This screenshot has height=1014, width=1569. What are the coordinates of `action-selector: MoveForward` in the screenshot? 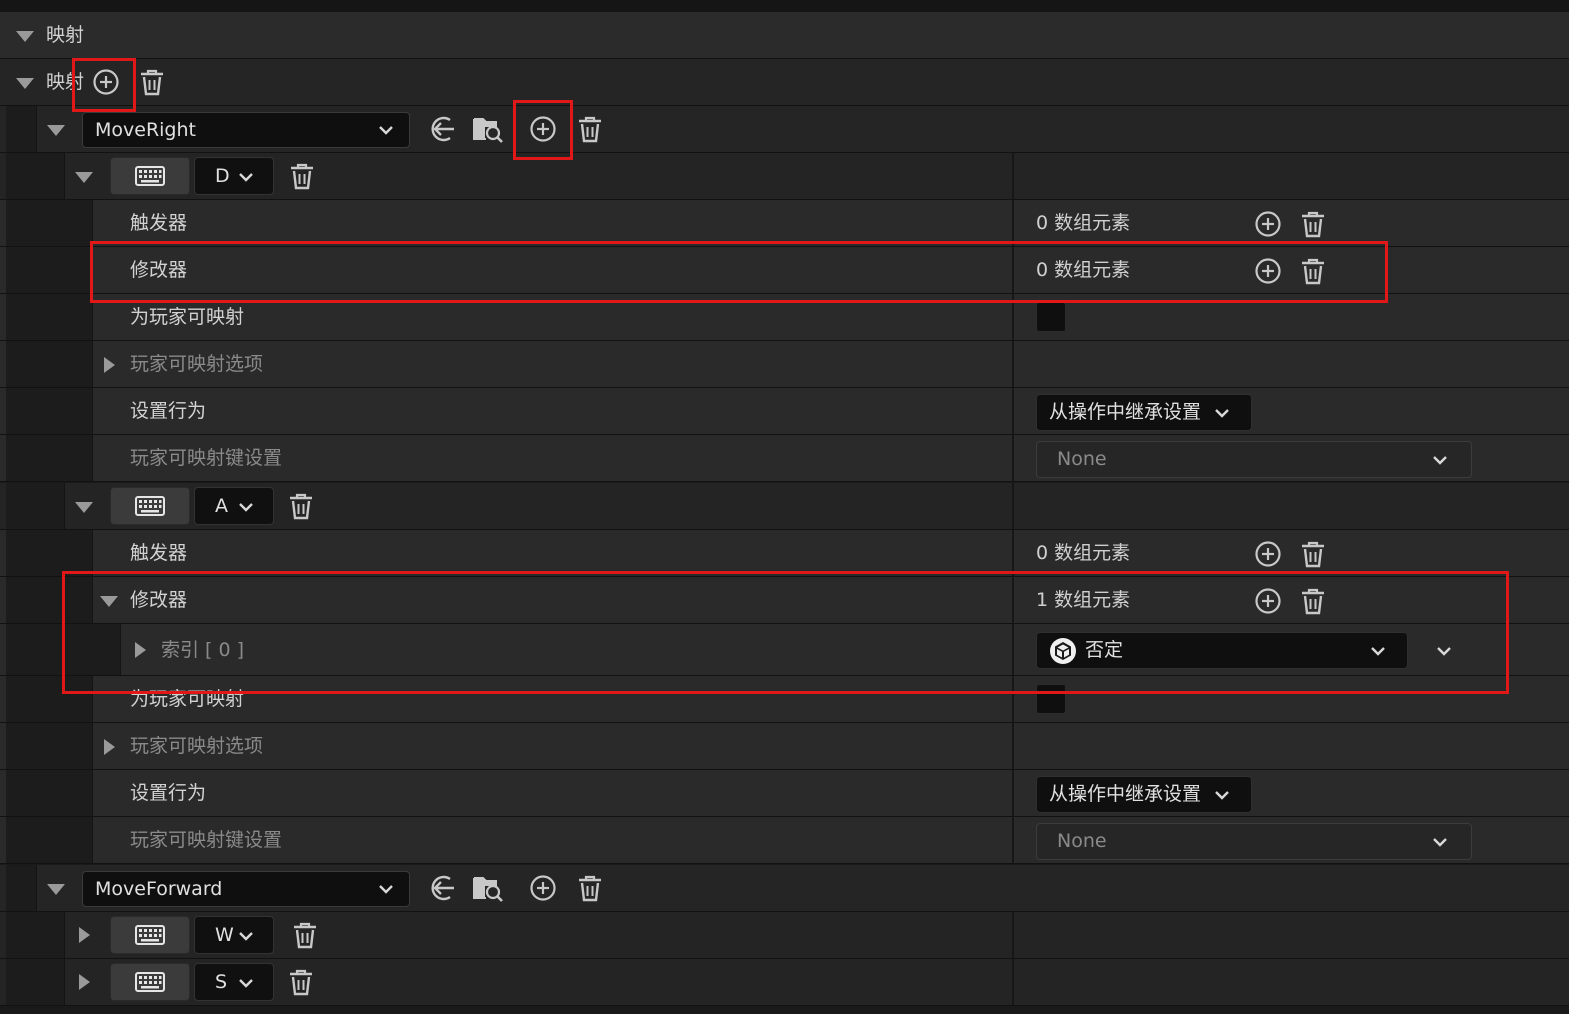 It's located at (246, 889).